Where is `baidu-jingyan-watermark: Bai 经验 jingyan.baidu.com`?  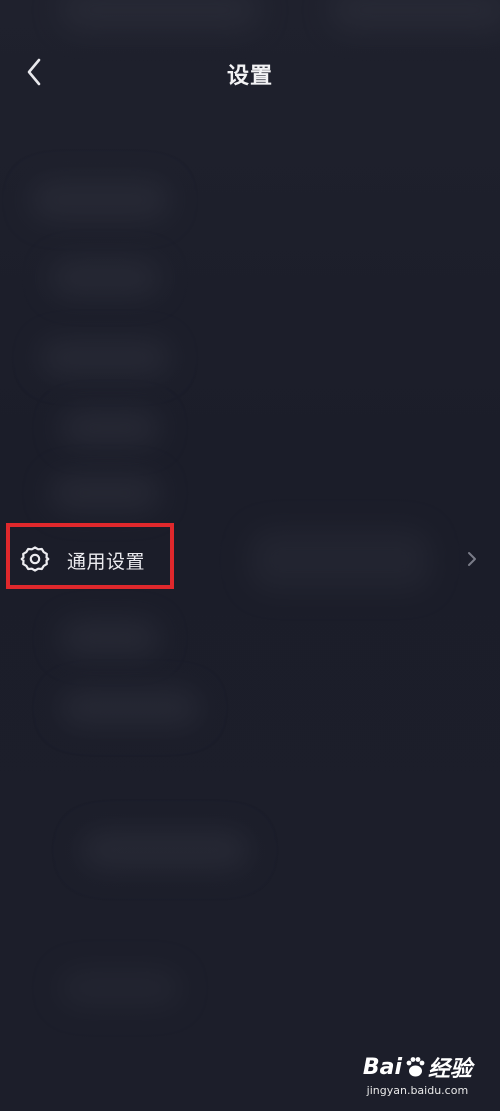 baidu-jingyan-watermark: Bai 经验 jingyan.baidu.com is located at coordinates (417, 1074).